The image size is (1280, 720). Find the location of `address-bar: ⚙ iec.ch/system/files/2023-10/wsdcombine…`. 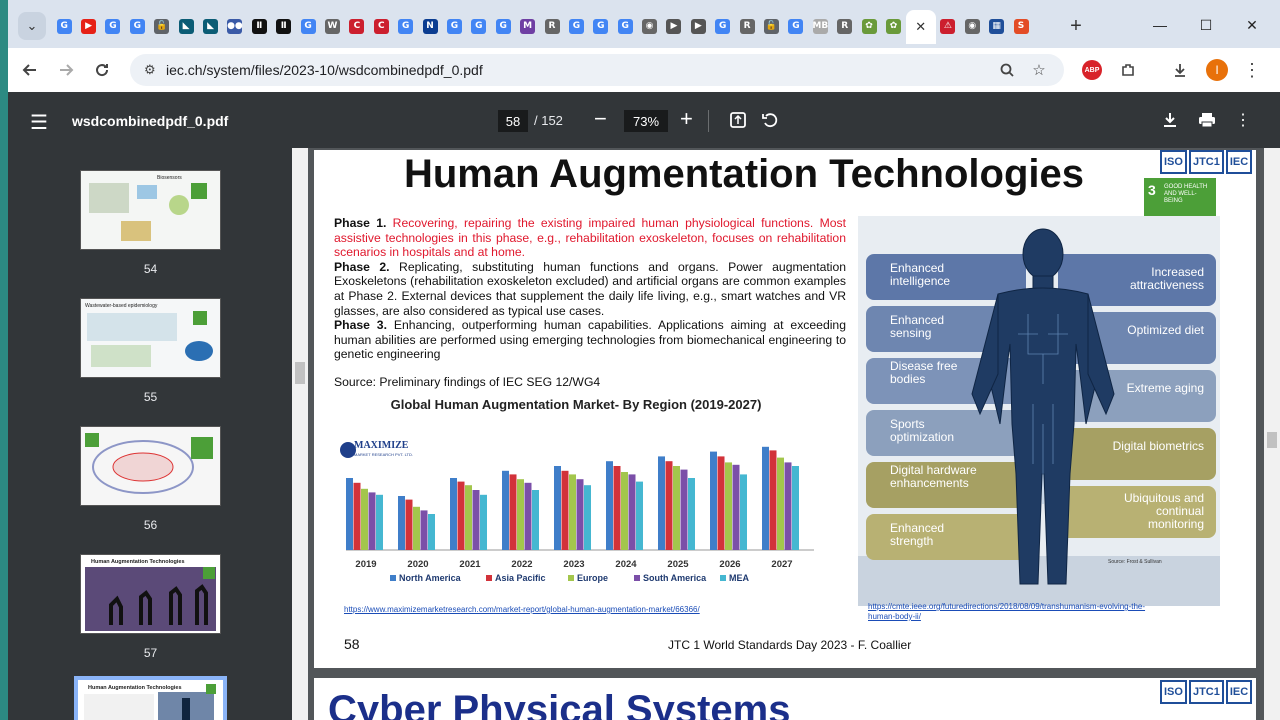

address-bar: ⚙ iec.ch/system/files/2023-10/wsdcombine… is located at coordinates (597, 70).